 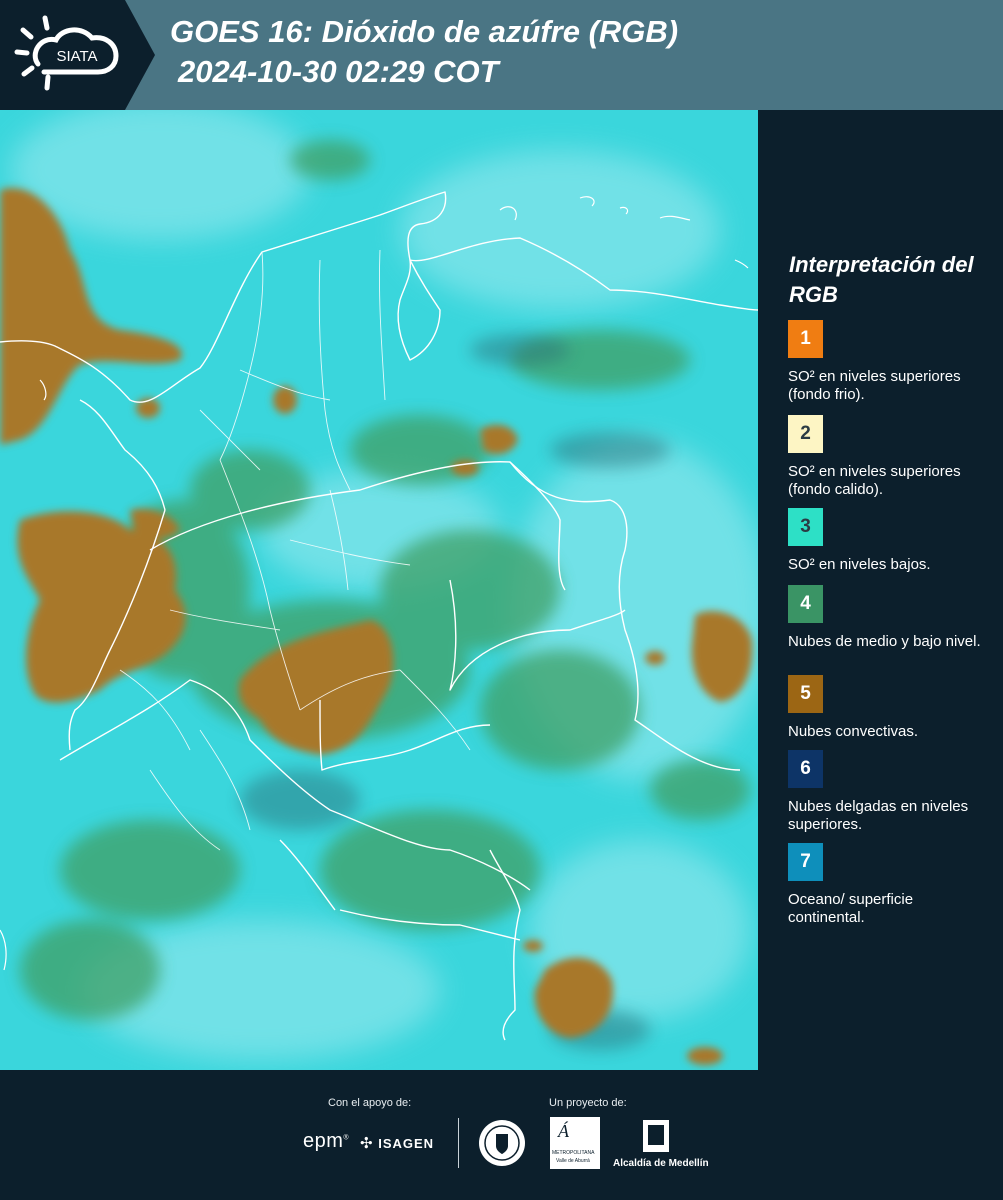 What do you see at coordinates (575, 1143) in the screenshot?
I see `area-metropolitana-logo: Á METROPOLITANA Valle de Aburrá` at bounding box center [575, 1143].